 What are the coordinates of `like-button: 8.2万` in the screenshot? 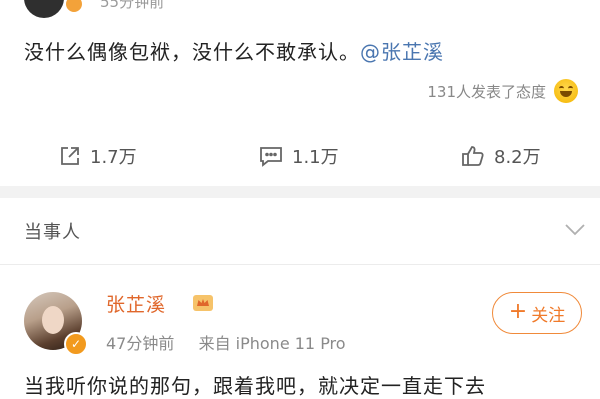 It's located at (500, 156).